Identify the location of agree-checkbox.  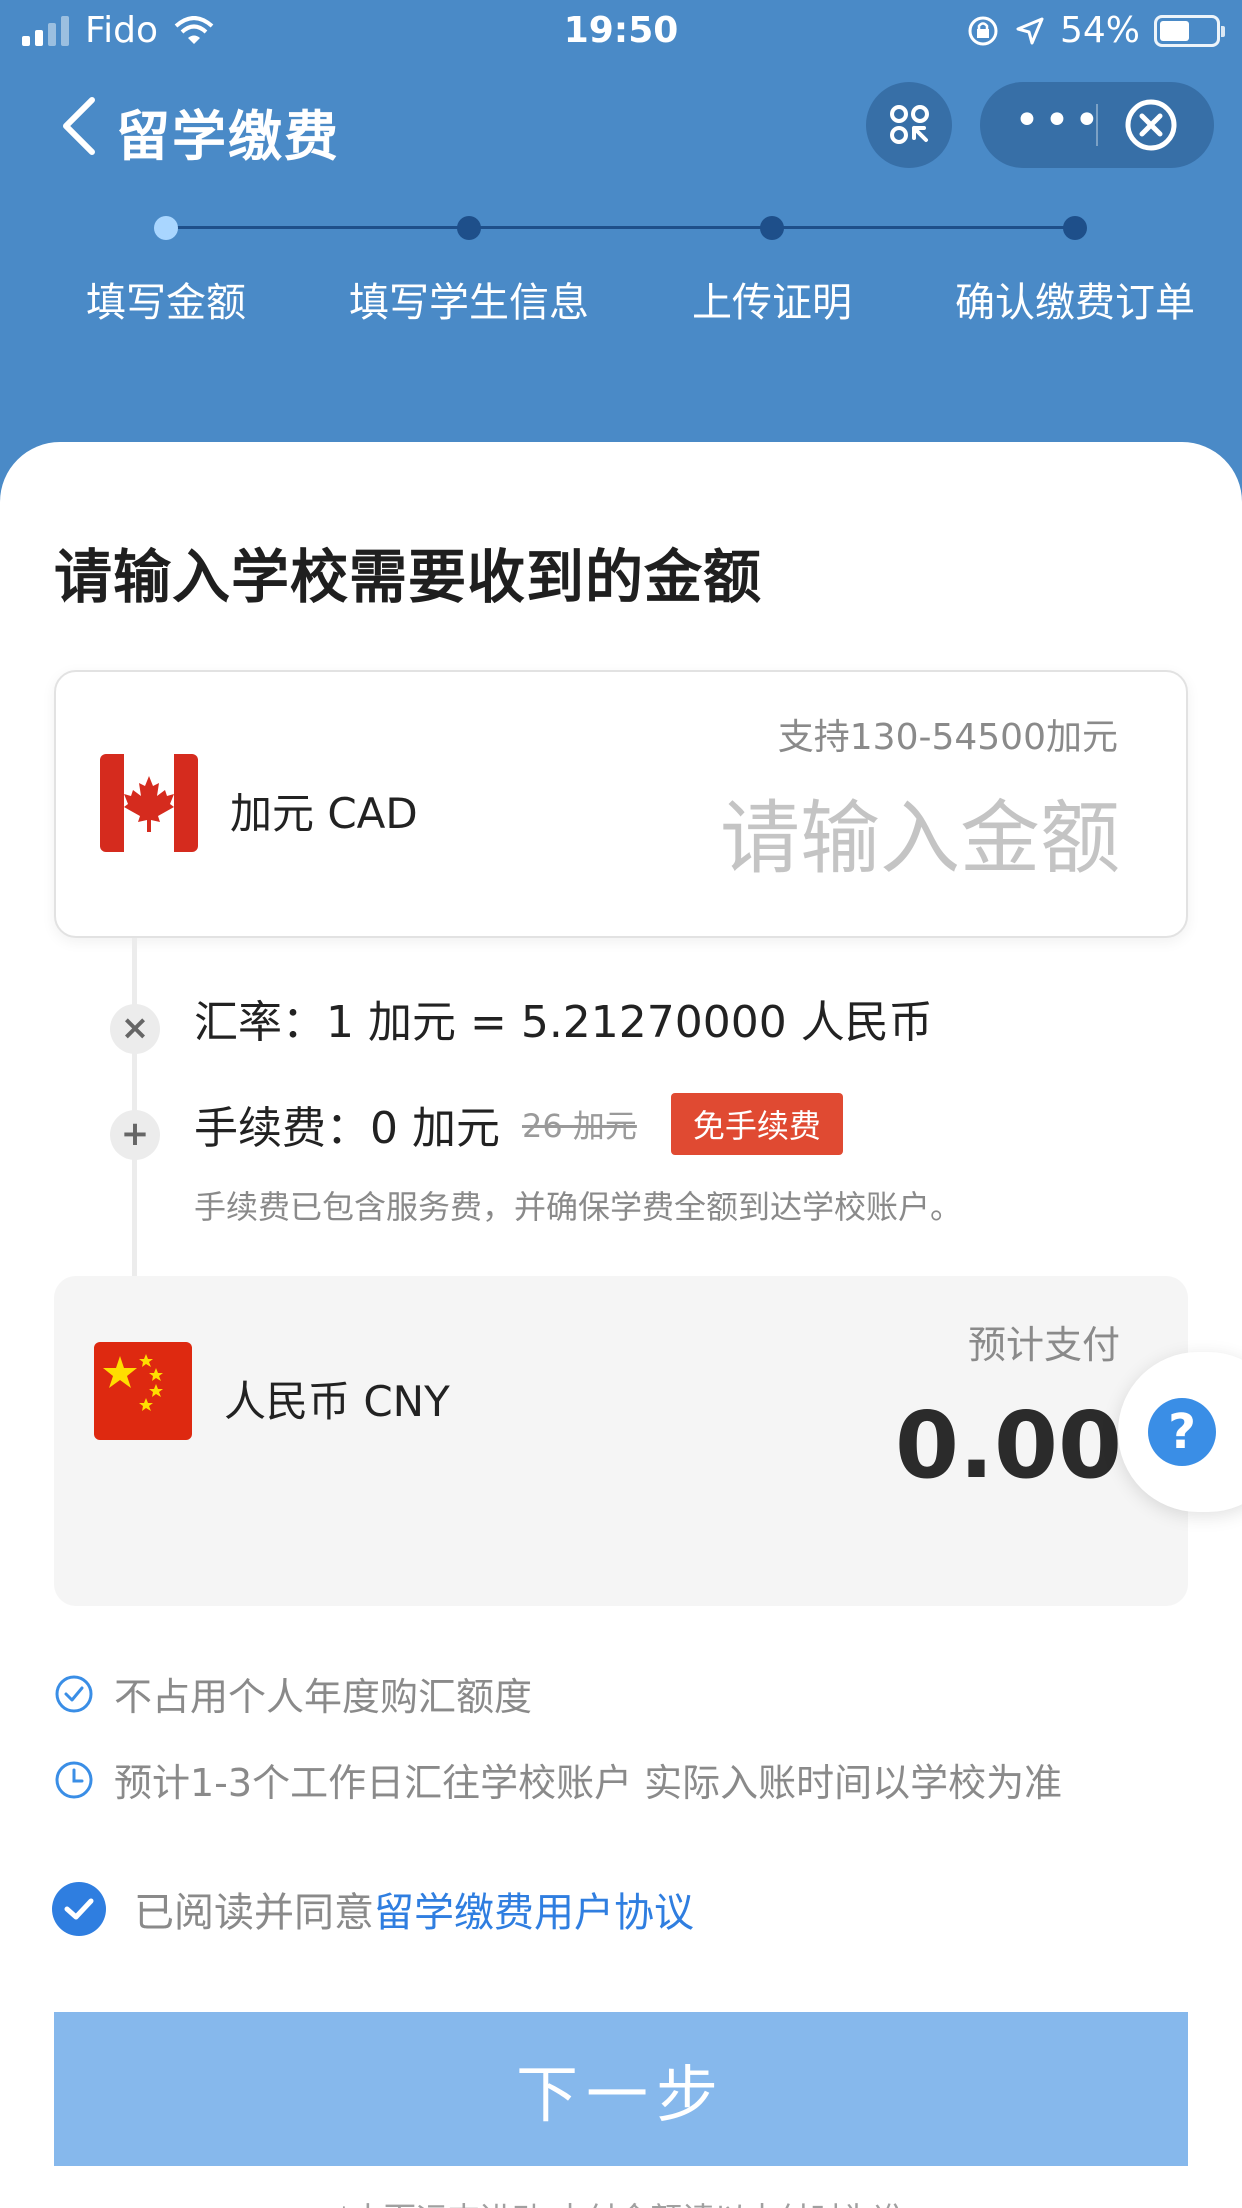
(79, 1909).